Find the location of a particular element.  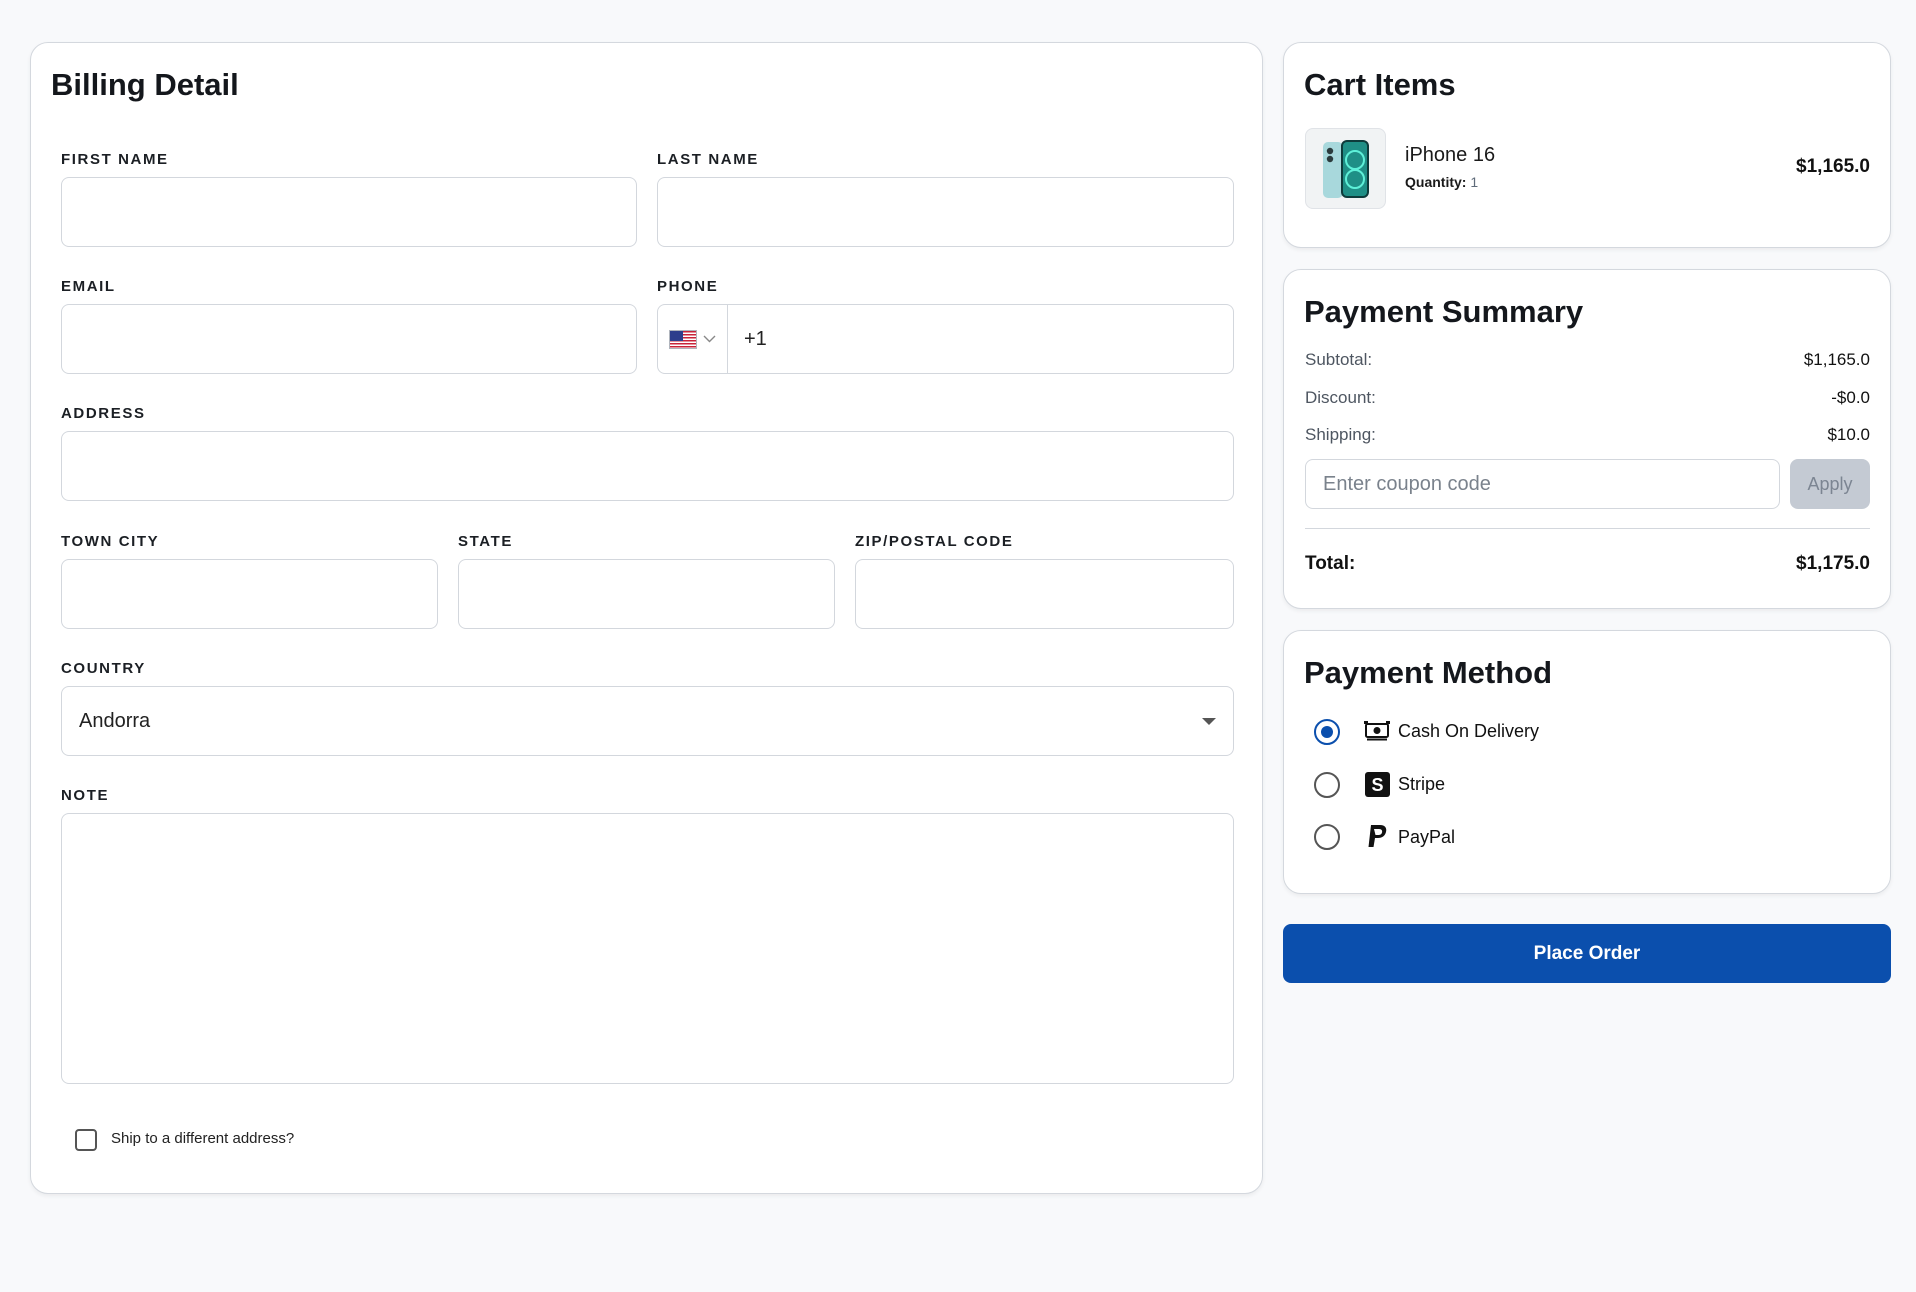

email-field is located at coordinates (349, 339).